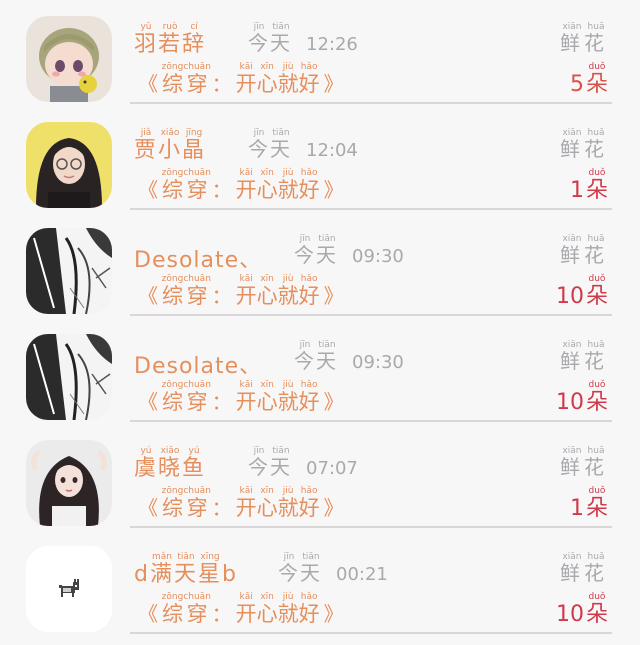 Image resolution: width=640 pixels, height=645 pixels. What do you see at coordinates (146, 451) in the screenshot?
I see `user-name-pinyin: yú` at bounding box center [146, 451].